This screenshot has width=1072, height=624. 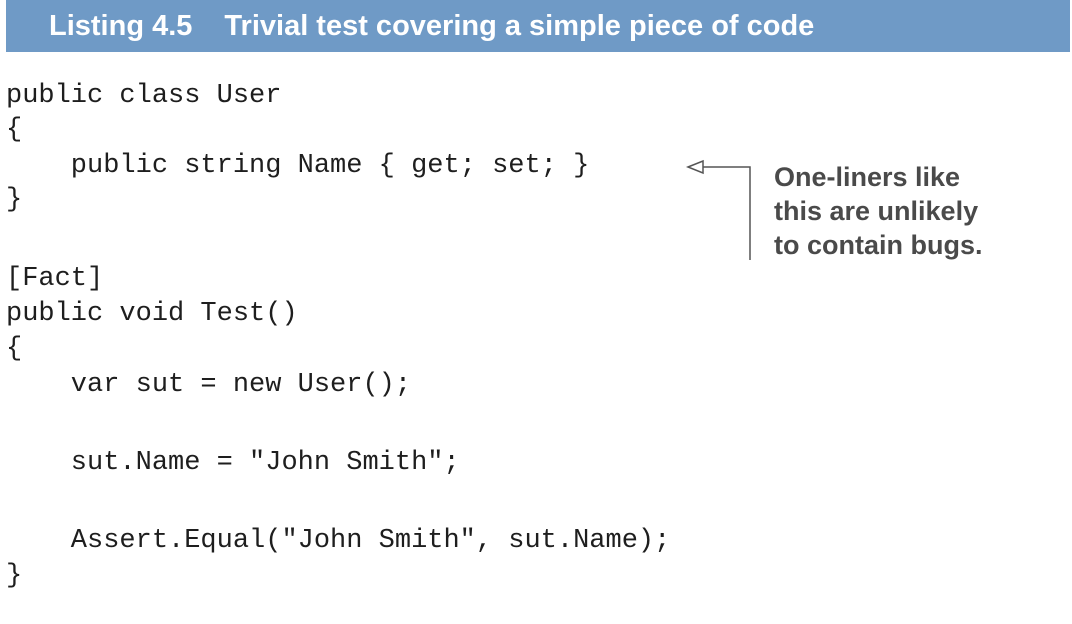 I want to click on annotation-line: this are unlikely, so click(x=876, y=211).